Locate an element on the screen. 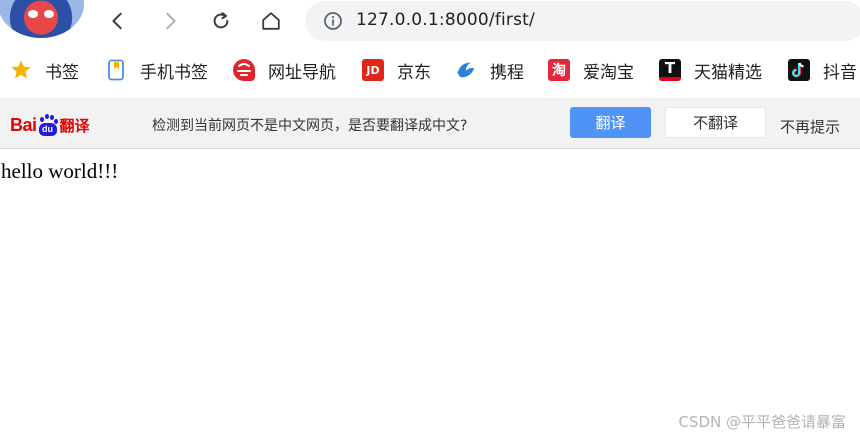 The width and height of the screenshot is (860, 438). bookmark-ctrip: 携程 is located at coordinates (489, 70).